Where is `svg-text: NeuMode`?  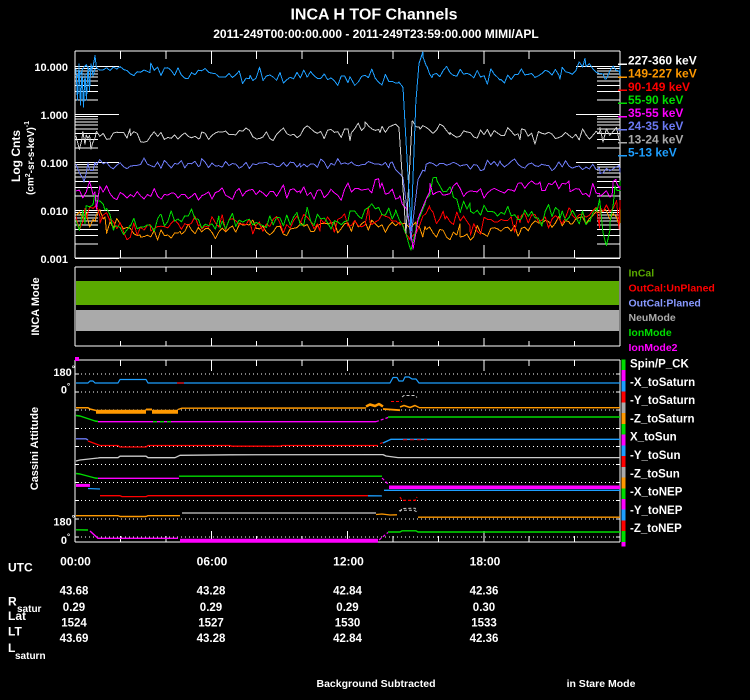
svg-text: NeuMode is located at coordinates (652, 318).